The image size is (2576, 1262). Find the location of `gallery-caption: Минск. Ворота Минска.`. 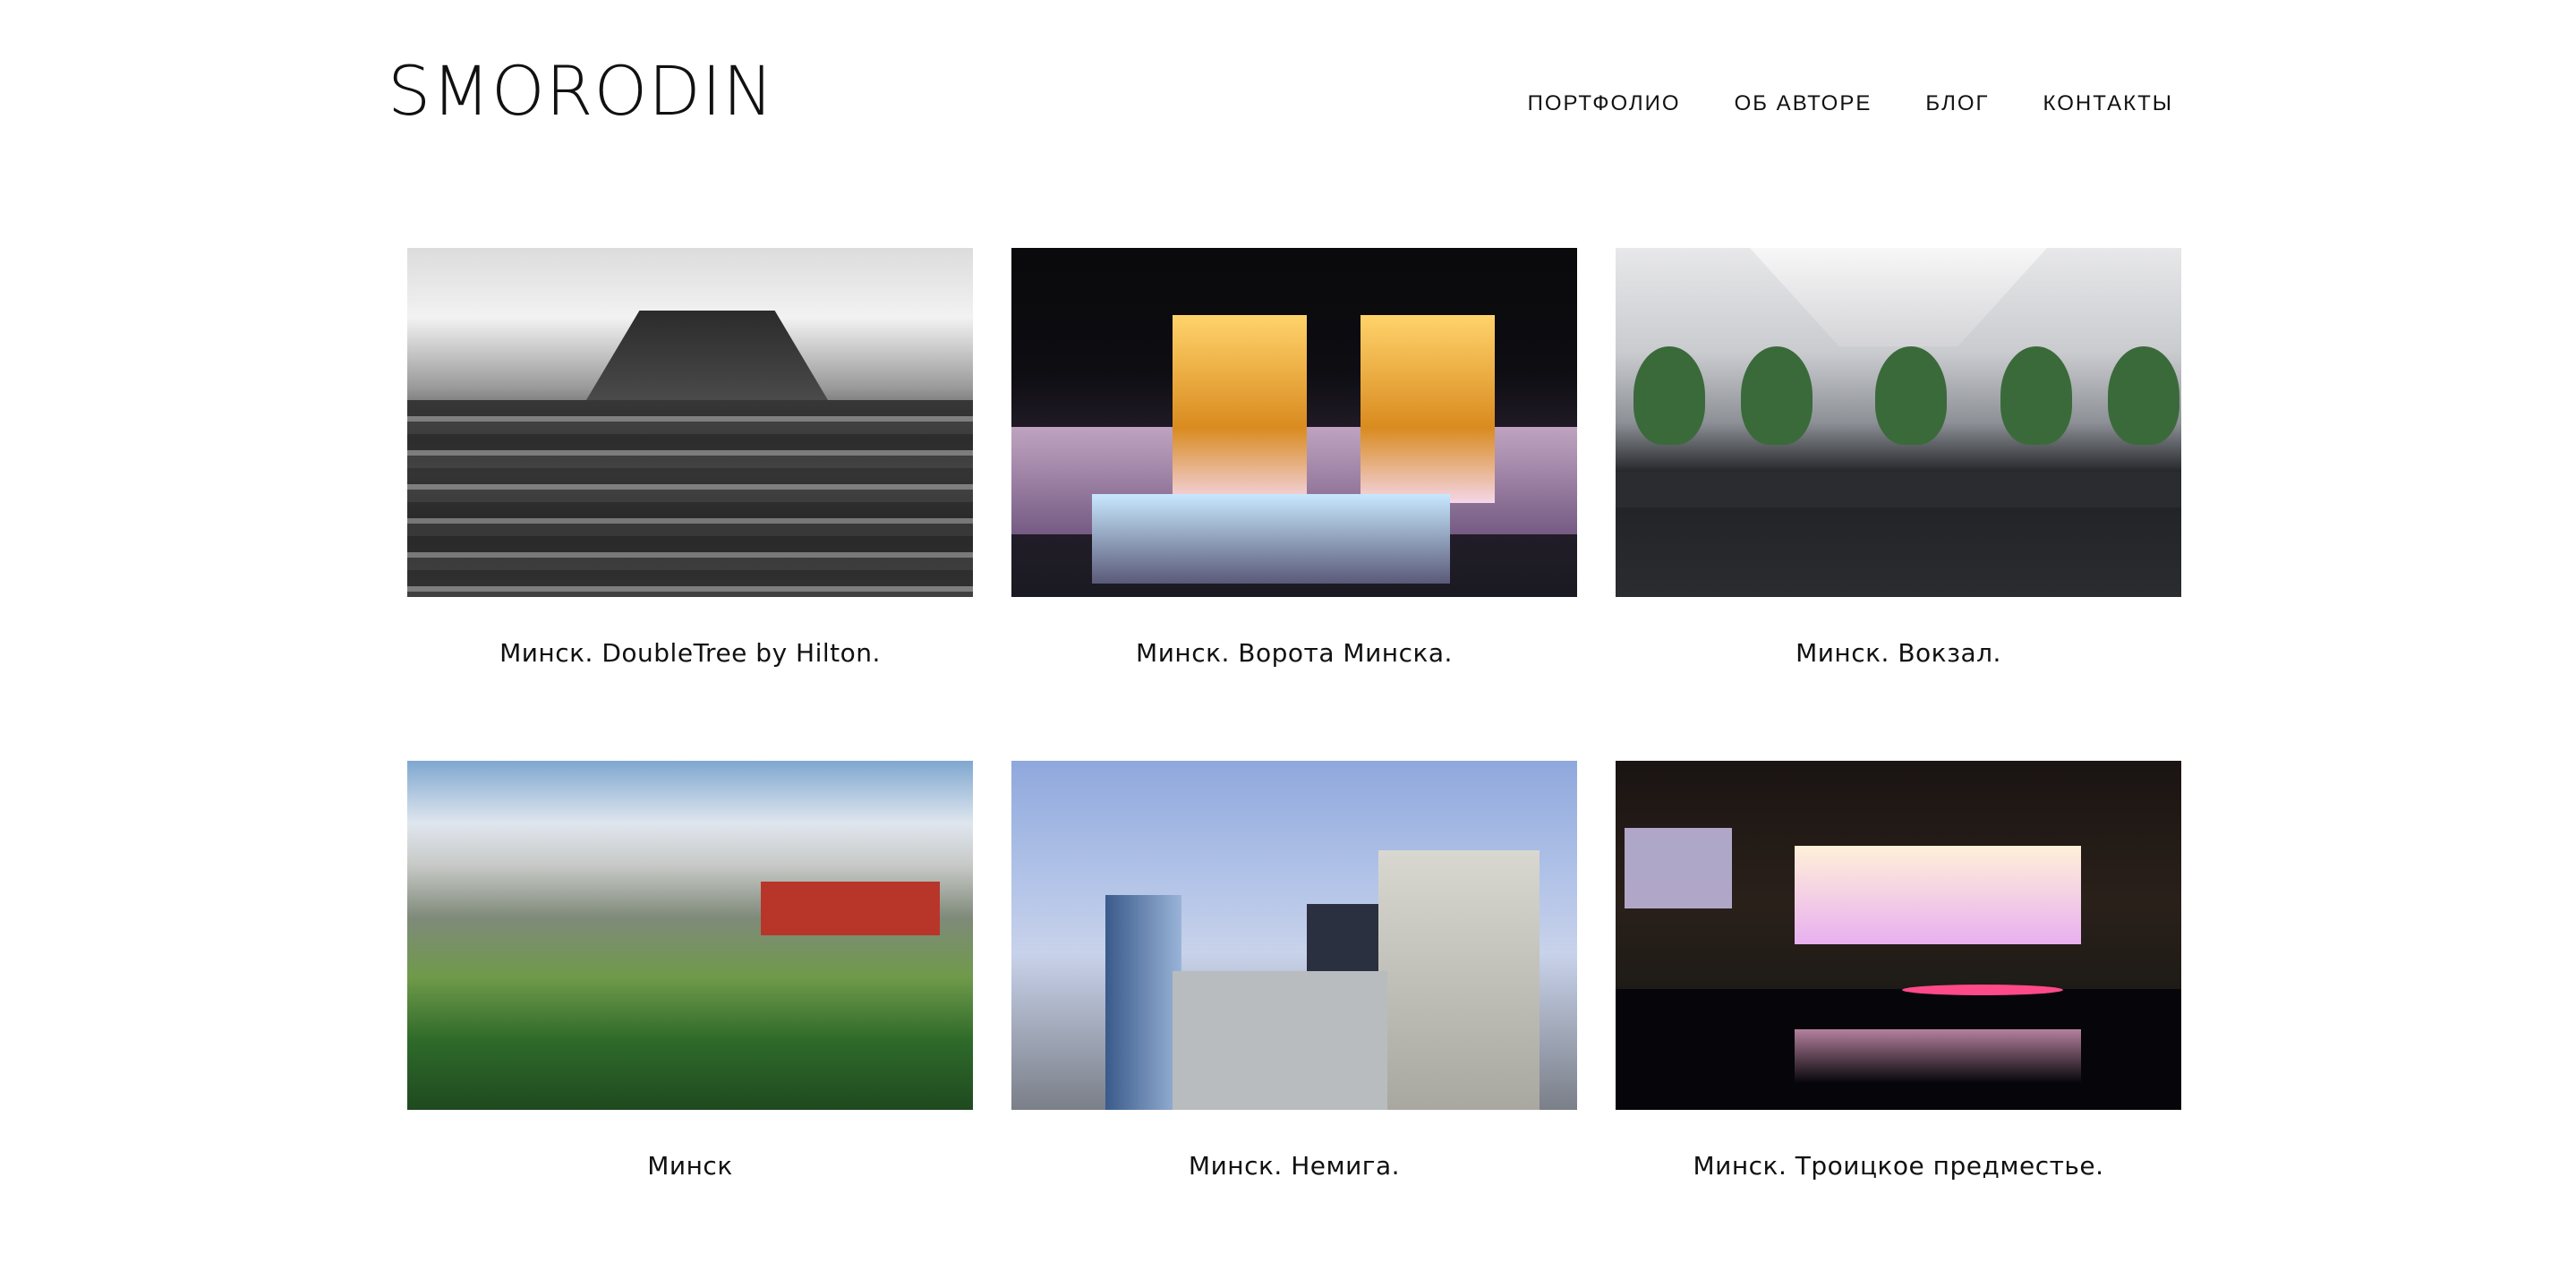

gallery-caption: Минск. Ворота Минска. is located at coordinates (1294, 653).